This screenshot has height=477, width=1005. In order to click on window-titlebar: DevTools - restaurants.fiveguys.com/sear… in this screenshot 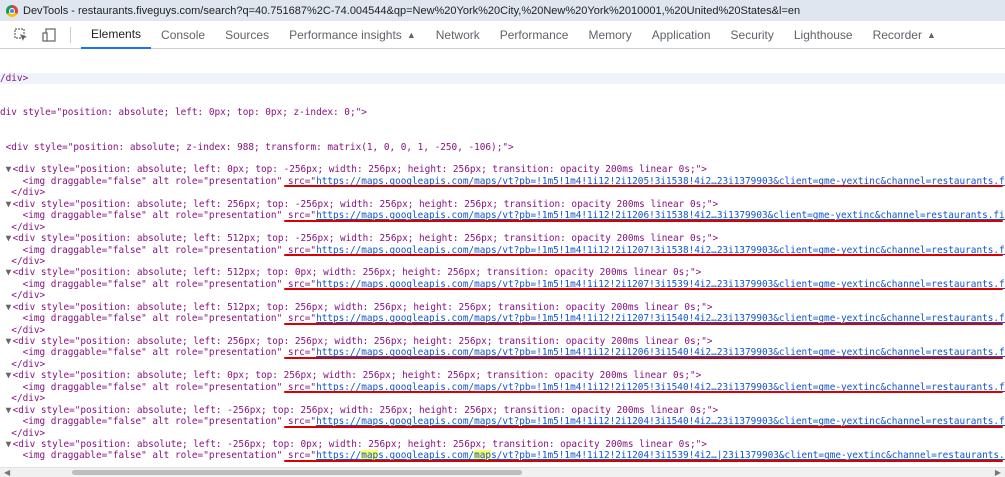, I will do `click(502, 10)`.